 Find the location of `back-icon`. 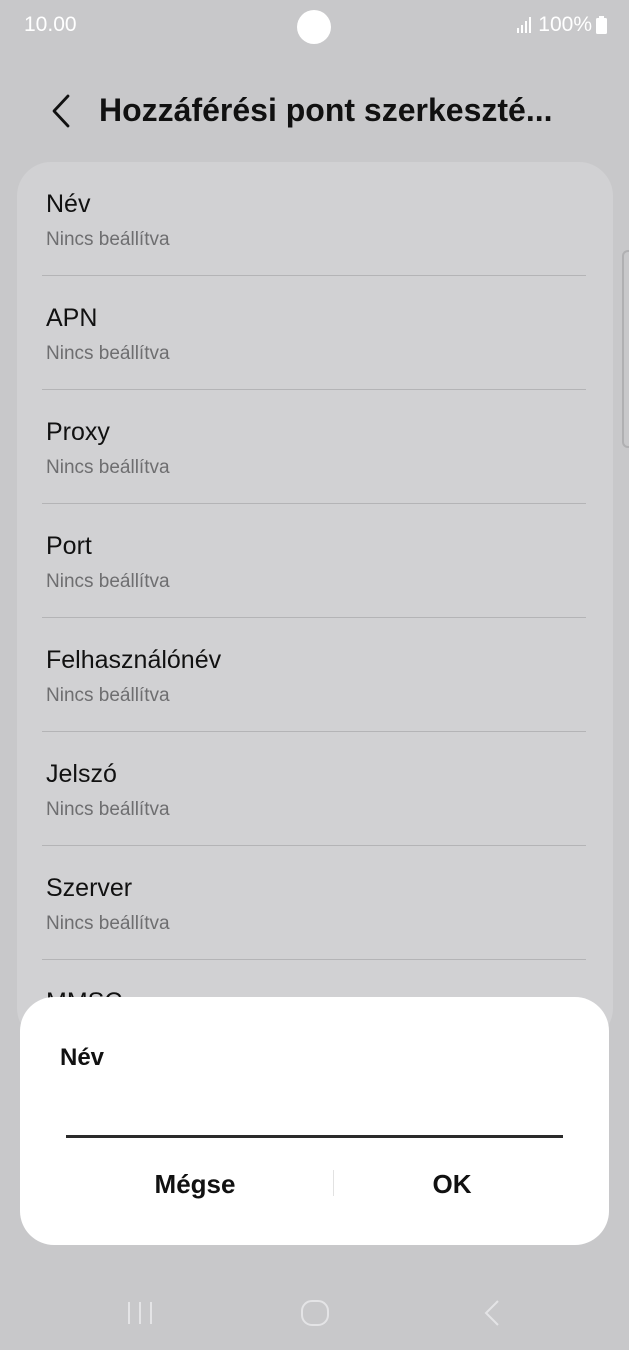

back-icon is located at coordinates (491, 1313).